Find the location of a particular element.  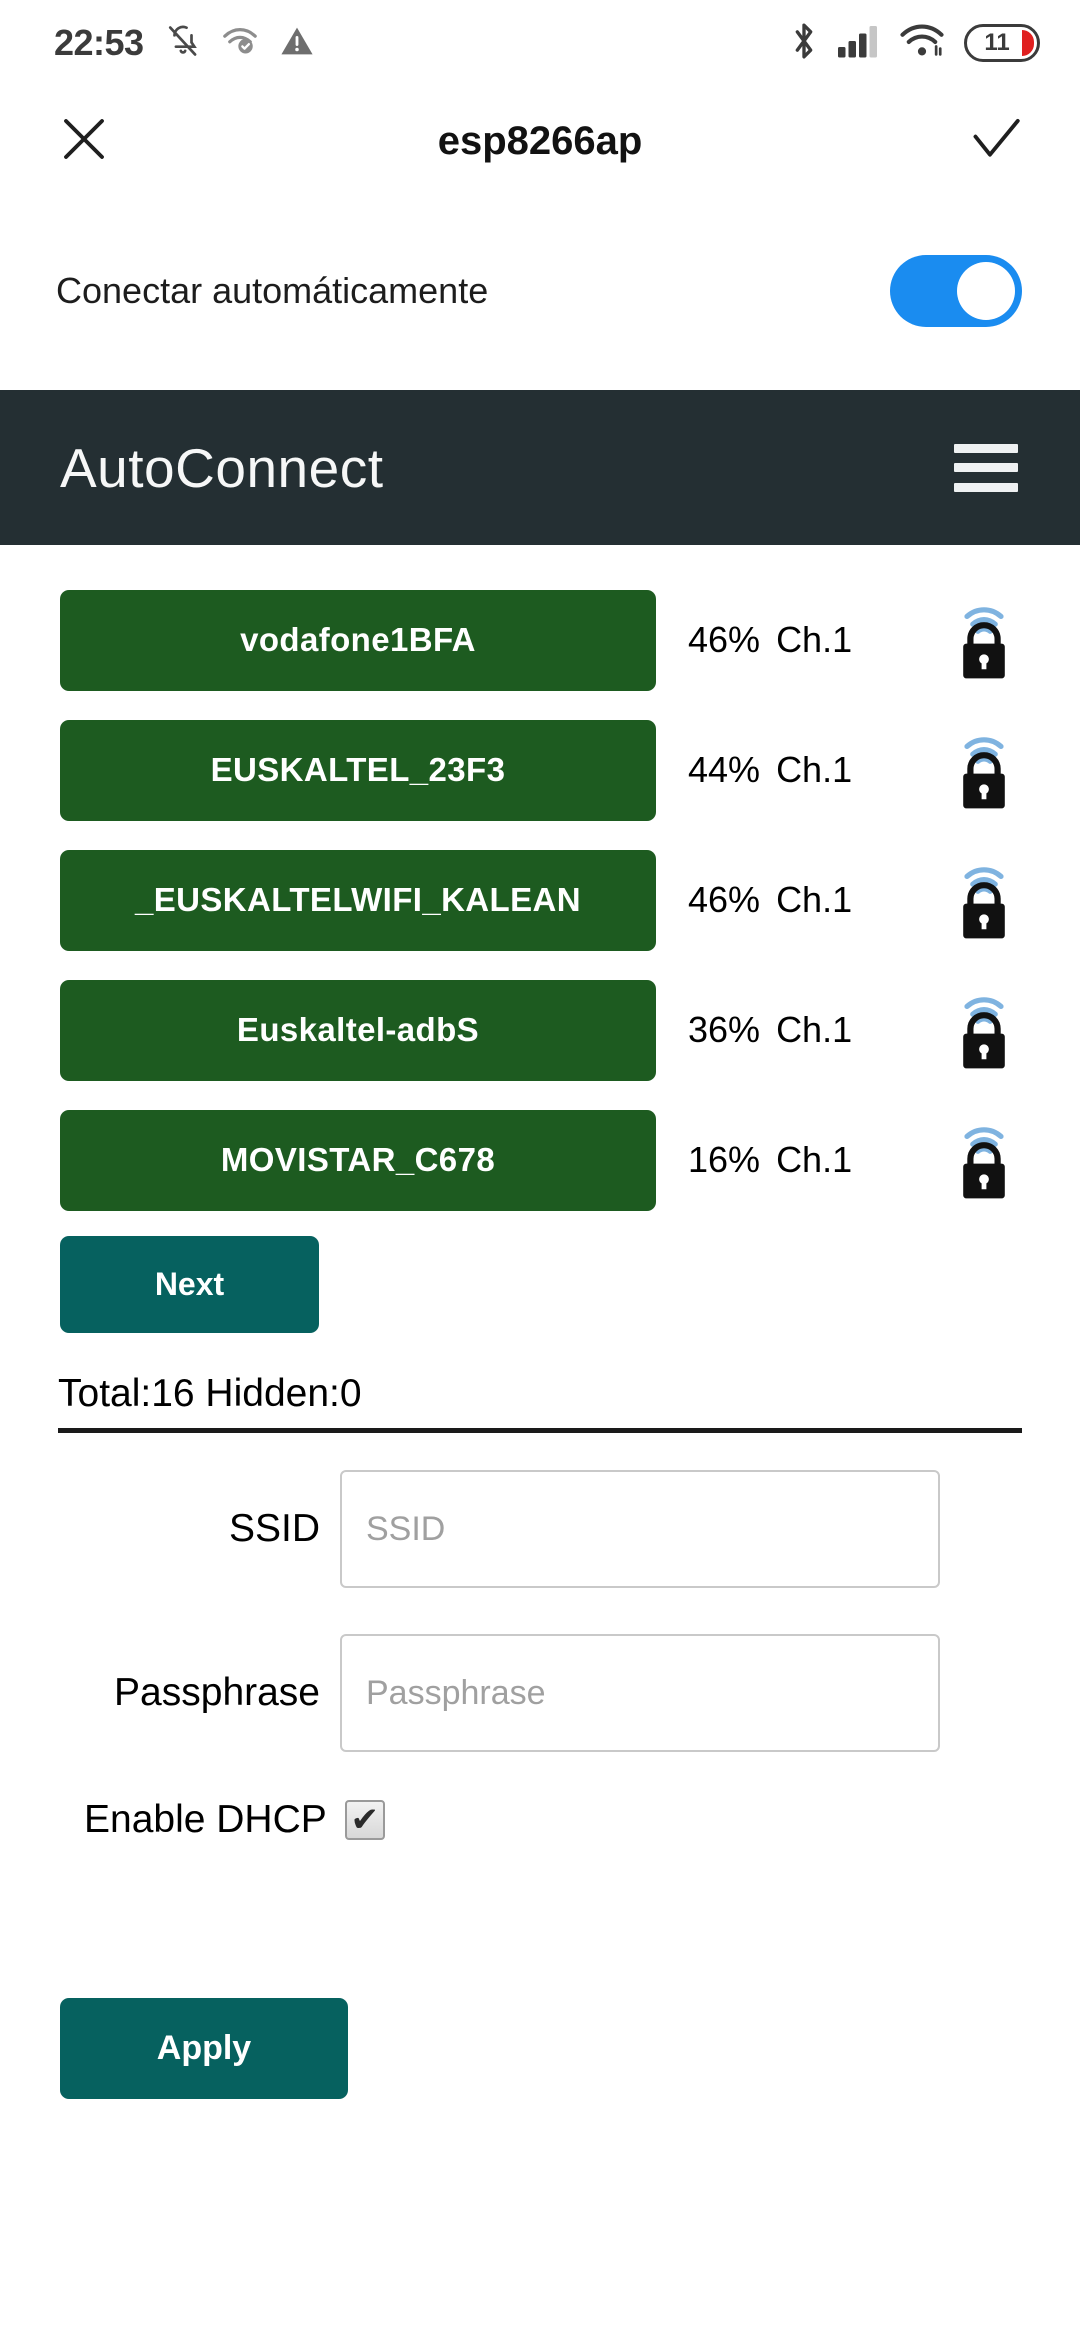

network-row: vodafone1BFA 46% Ch.1 is located at coordinates (540, 640).